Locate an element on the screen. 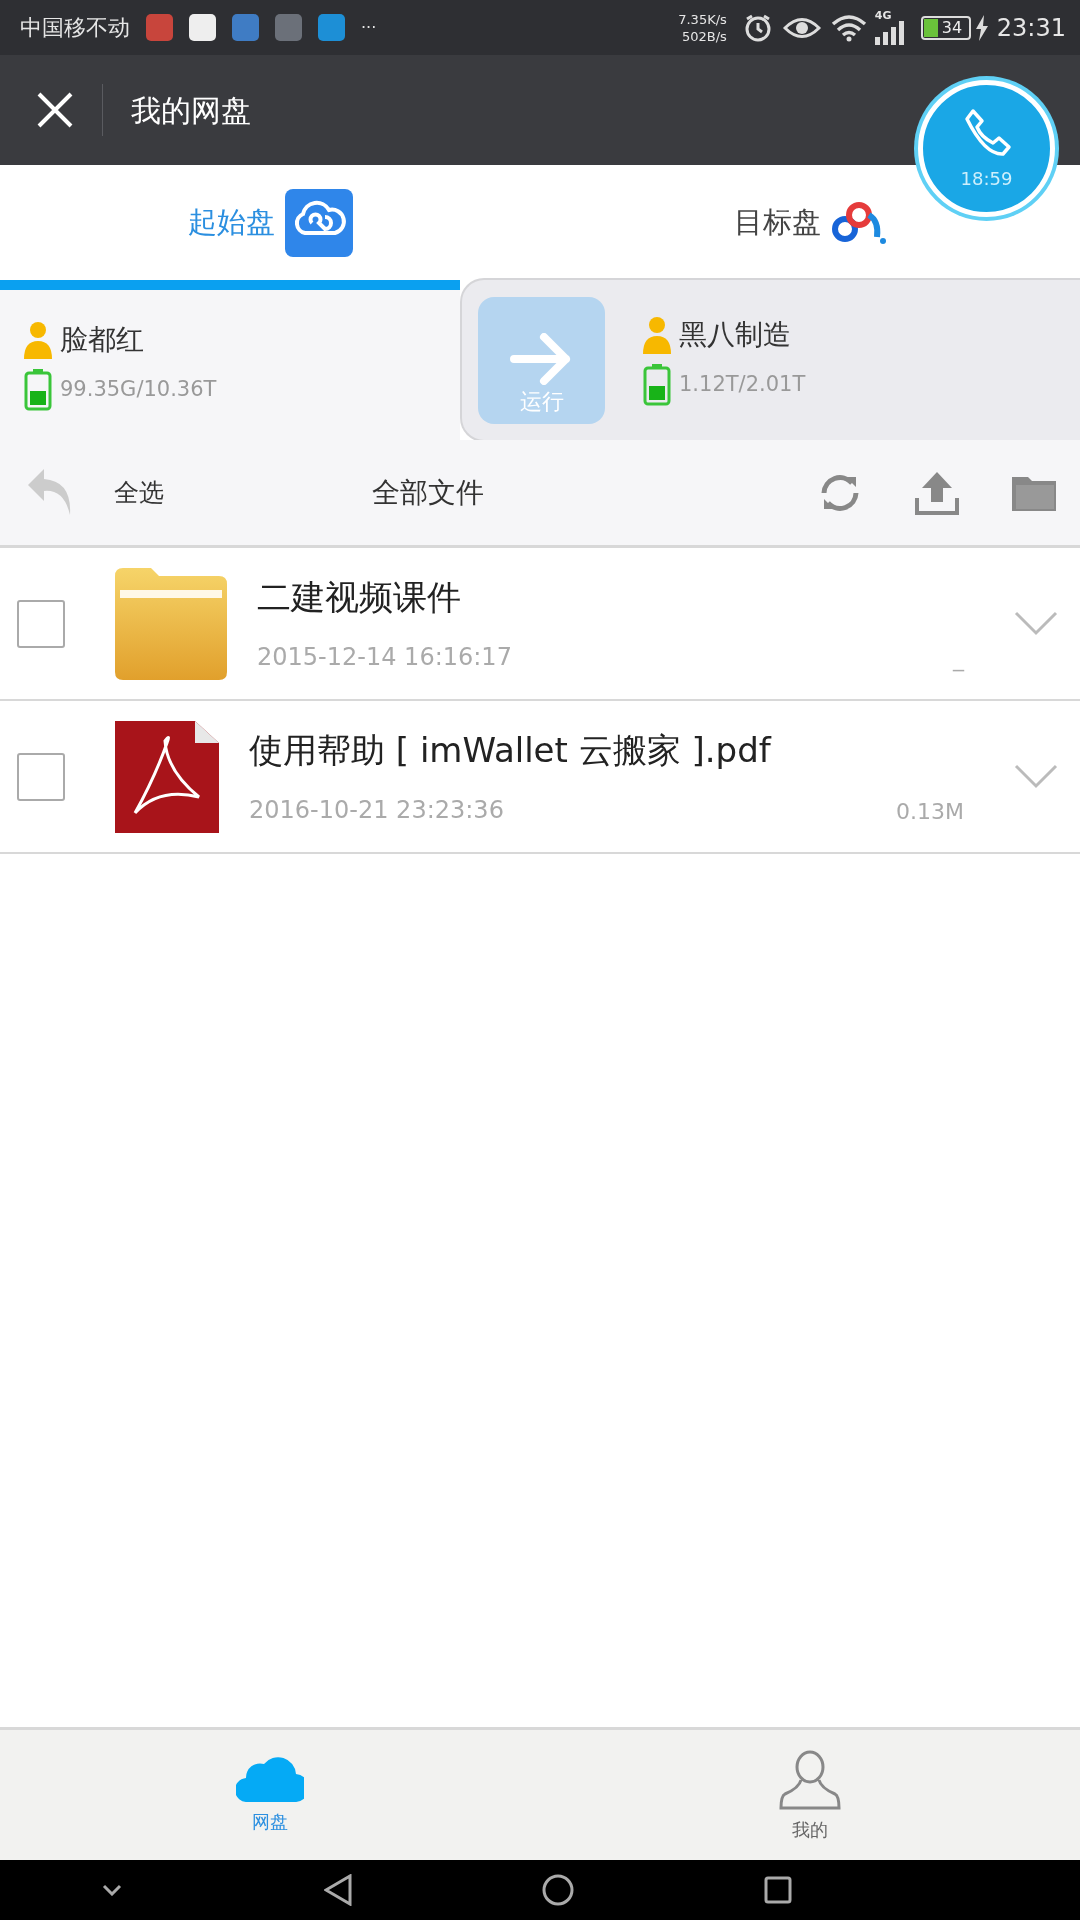  nav-tab: 网盘 is located at coordinates (270, 1795).